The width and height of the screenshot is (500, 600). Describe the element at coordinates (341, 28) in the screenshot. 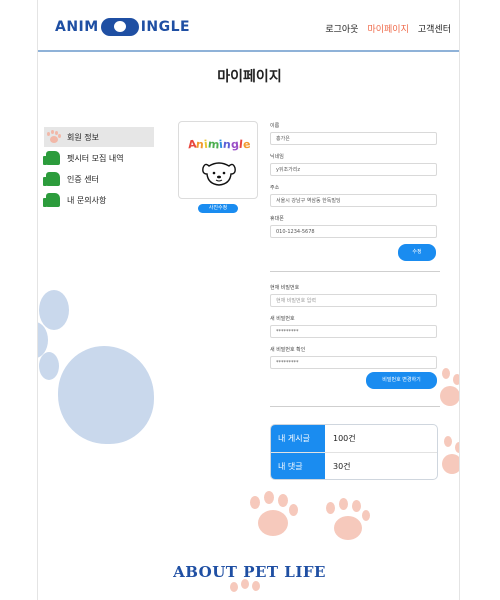

I see `nav-logout-link: 로그아웃` at that location.